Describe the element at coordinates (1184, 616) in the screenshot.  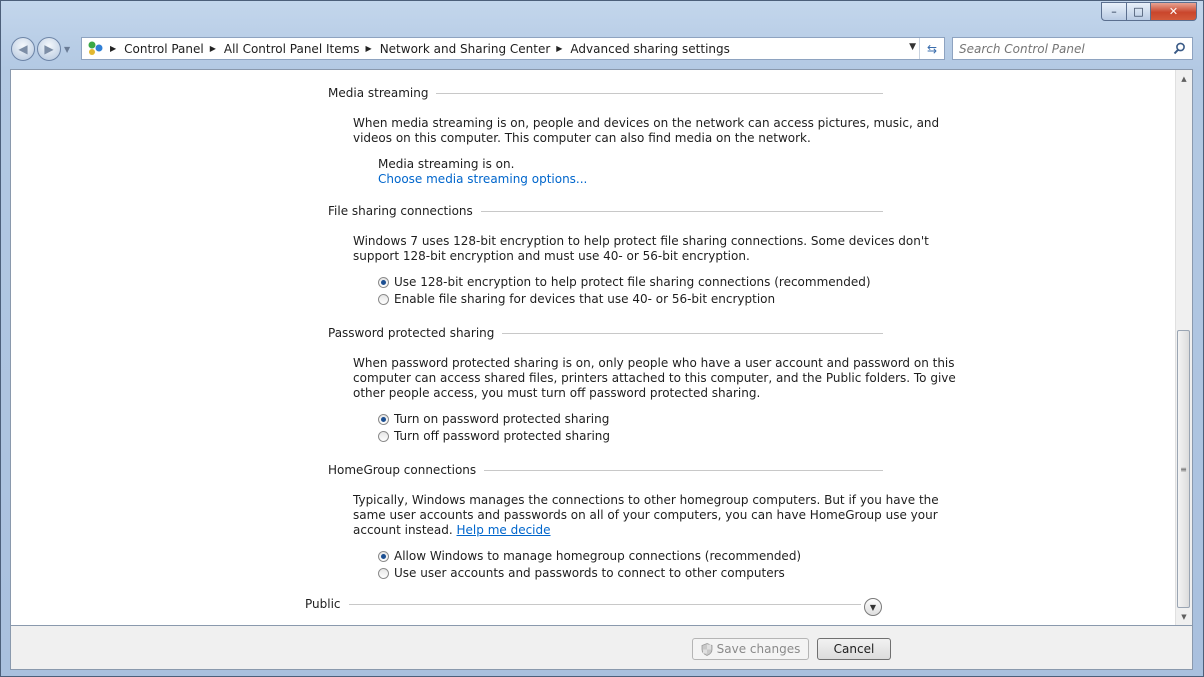
I see `scroll-down-icon: ▼` at that location.